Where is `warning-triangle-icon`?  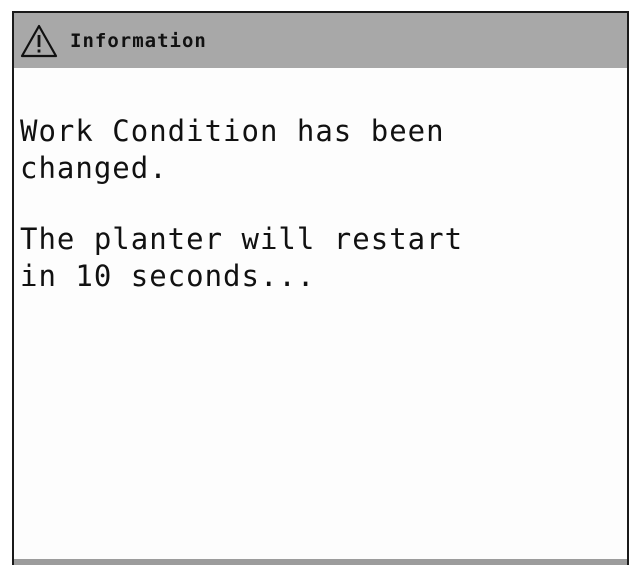 warning-triangle-icon is located at coordinates (39, 41).